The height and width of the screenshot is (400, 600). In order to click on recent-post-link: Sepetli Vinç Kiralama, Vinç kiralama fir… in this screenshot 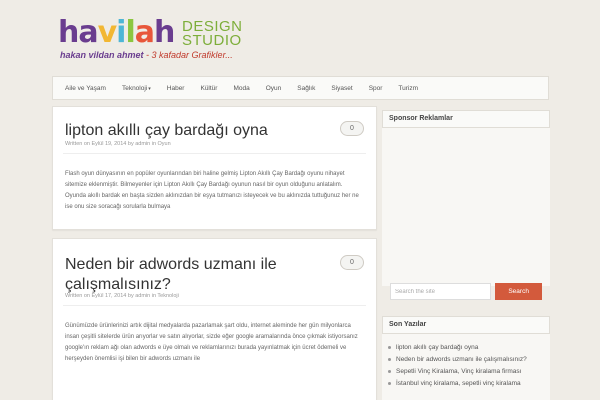, I will do `click(467, 372)`.